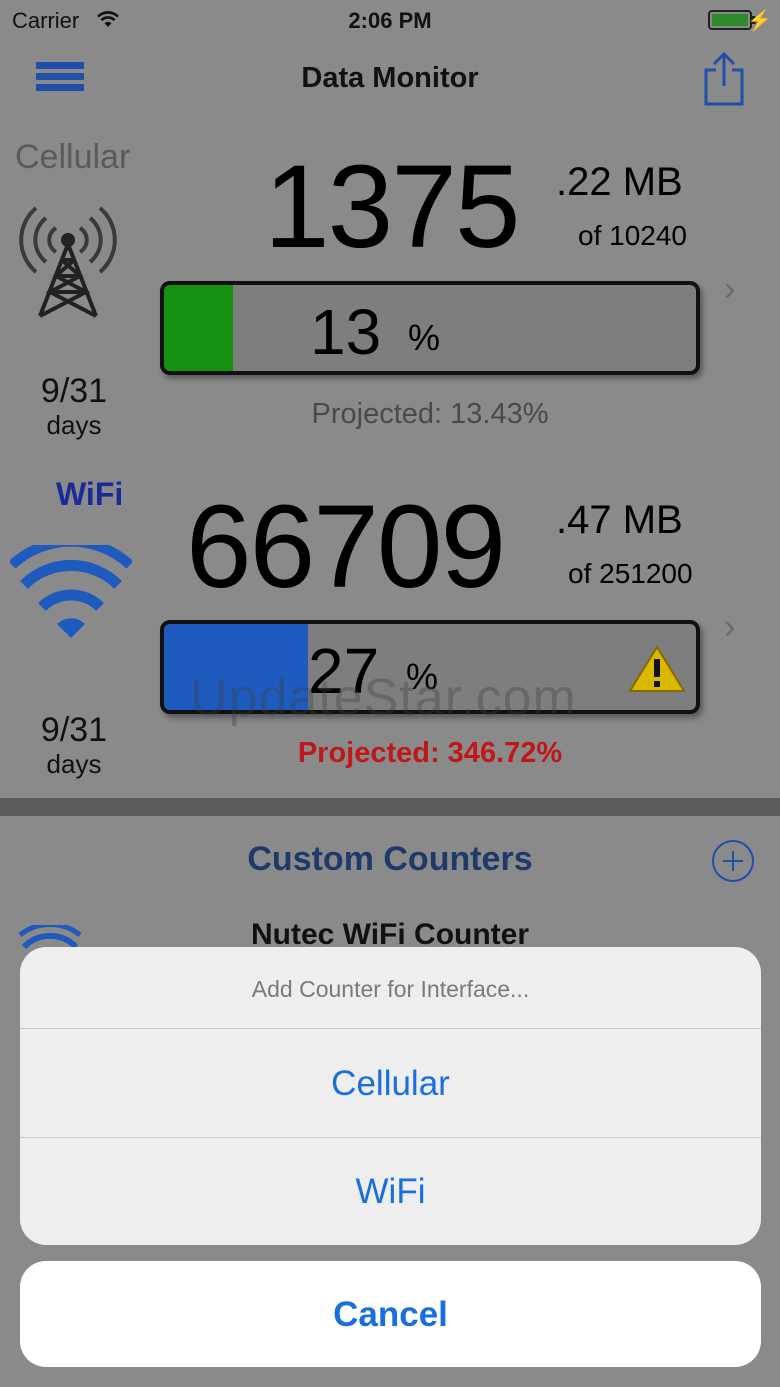 This screenshot has height=1387, width=780. Describe the element at coordinates (390, 807) in the screenshot. I see `section-divider` at that location.